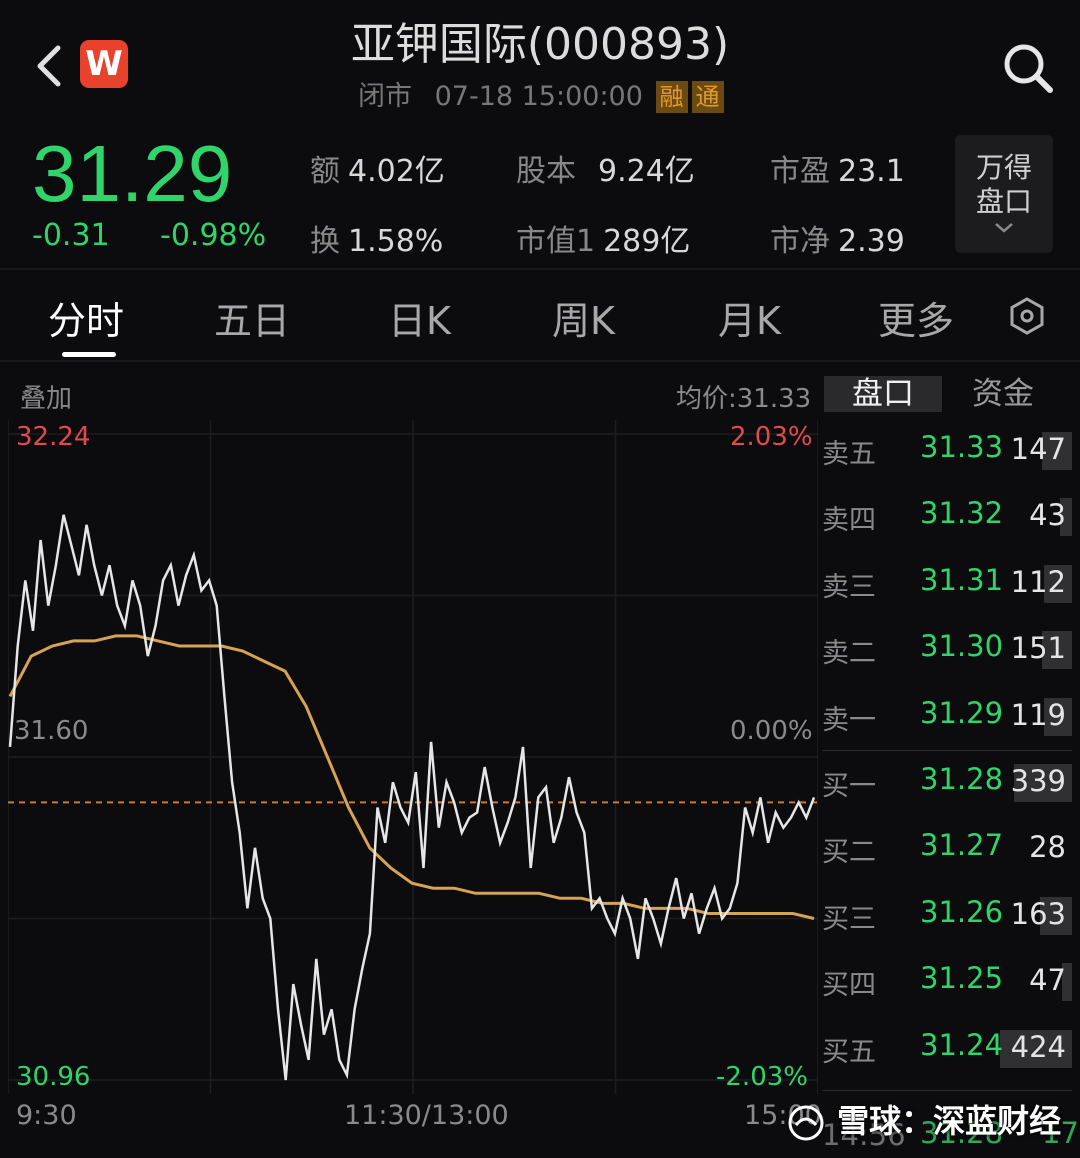 This screenshot has width=1080, height=1158. I want to click on order-book-row: 卖三 31.31 112, so click(947, 583).